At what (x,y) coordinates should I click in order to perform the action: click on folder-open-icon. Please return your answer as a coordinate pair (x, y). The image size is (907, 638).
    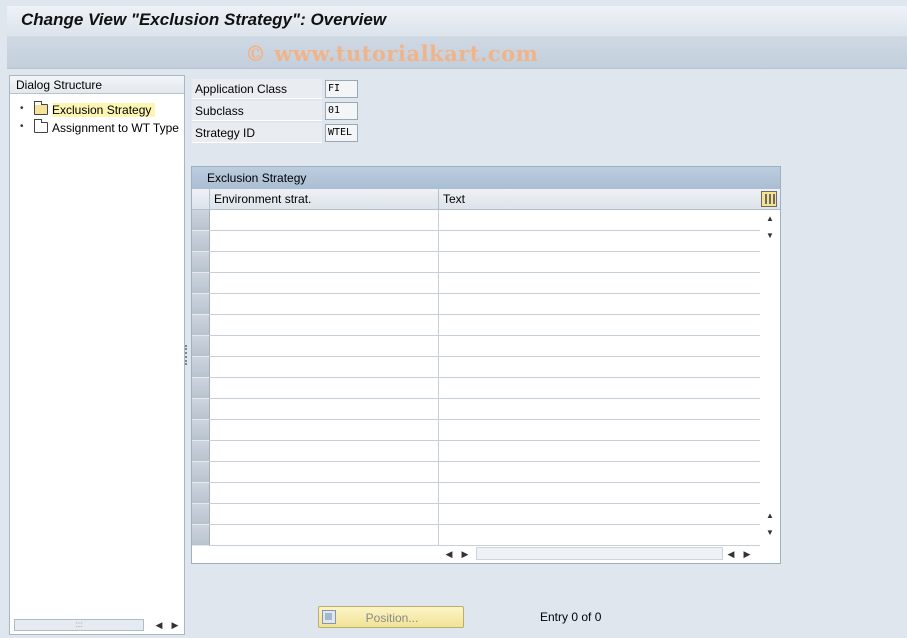
    Looking at the image, I should click on (41, 108).